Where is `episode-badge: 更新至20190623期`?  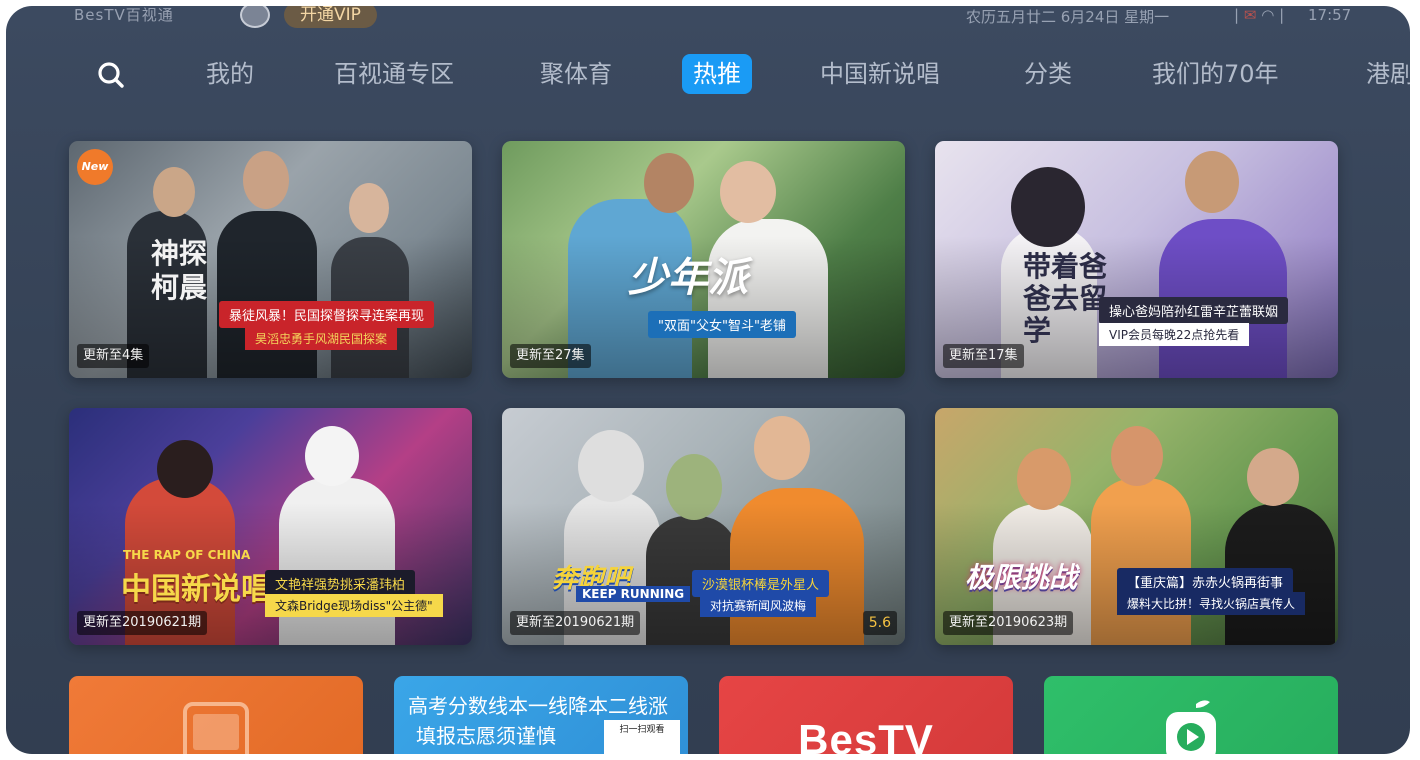 episode-badge: 更新至20190623期 is located at coordinates (1008, 623).